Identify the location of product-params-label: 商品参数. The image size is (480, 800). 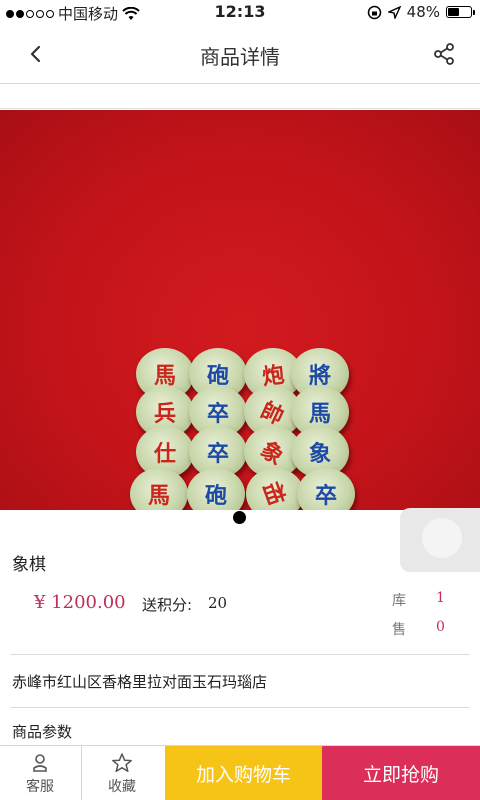
(42, 731).